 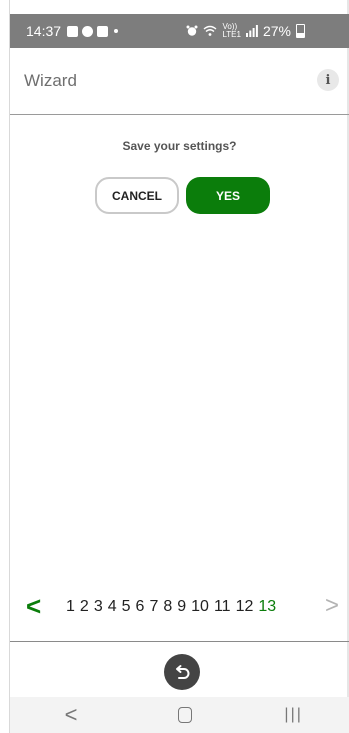 I want to click on undo-arrow-icon, so click(x=183, y=672).